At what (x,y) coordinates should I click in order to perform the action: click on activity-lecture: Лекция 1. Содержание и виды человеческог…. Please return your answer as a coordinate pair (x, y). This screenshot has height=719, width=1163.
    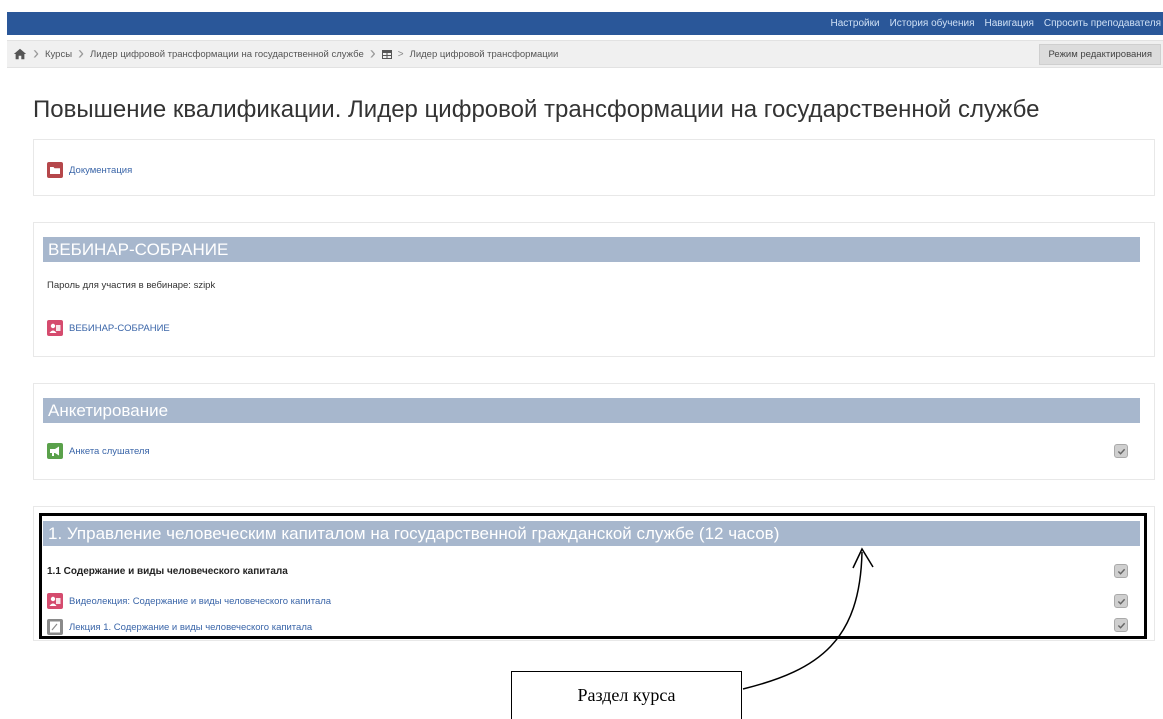
    Looking at the image, I should click on (179, 627).